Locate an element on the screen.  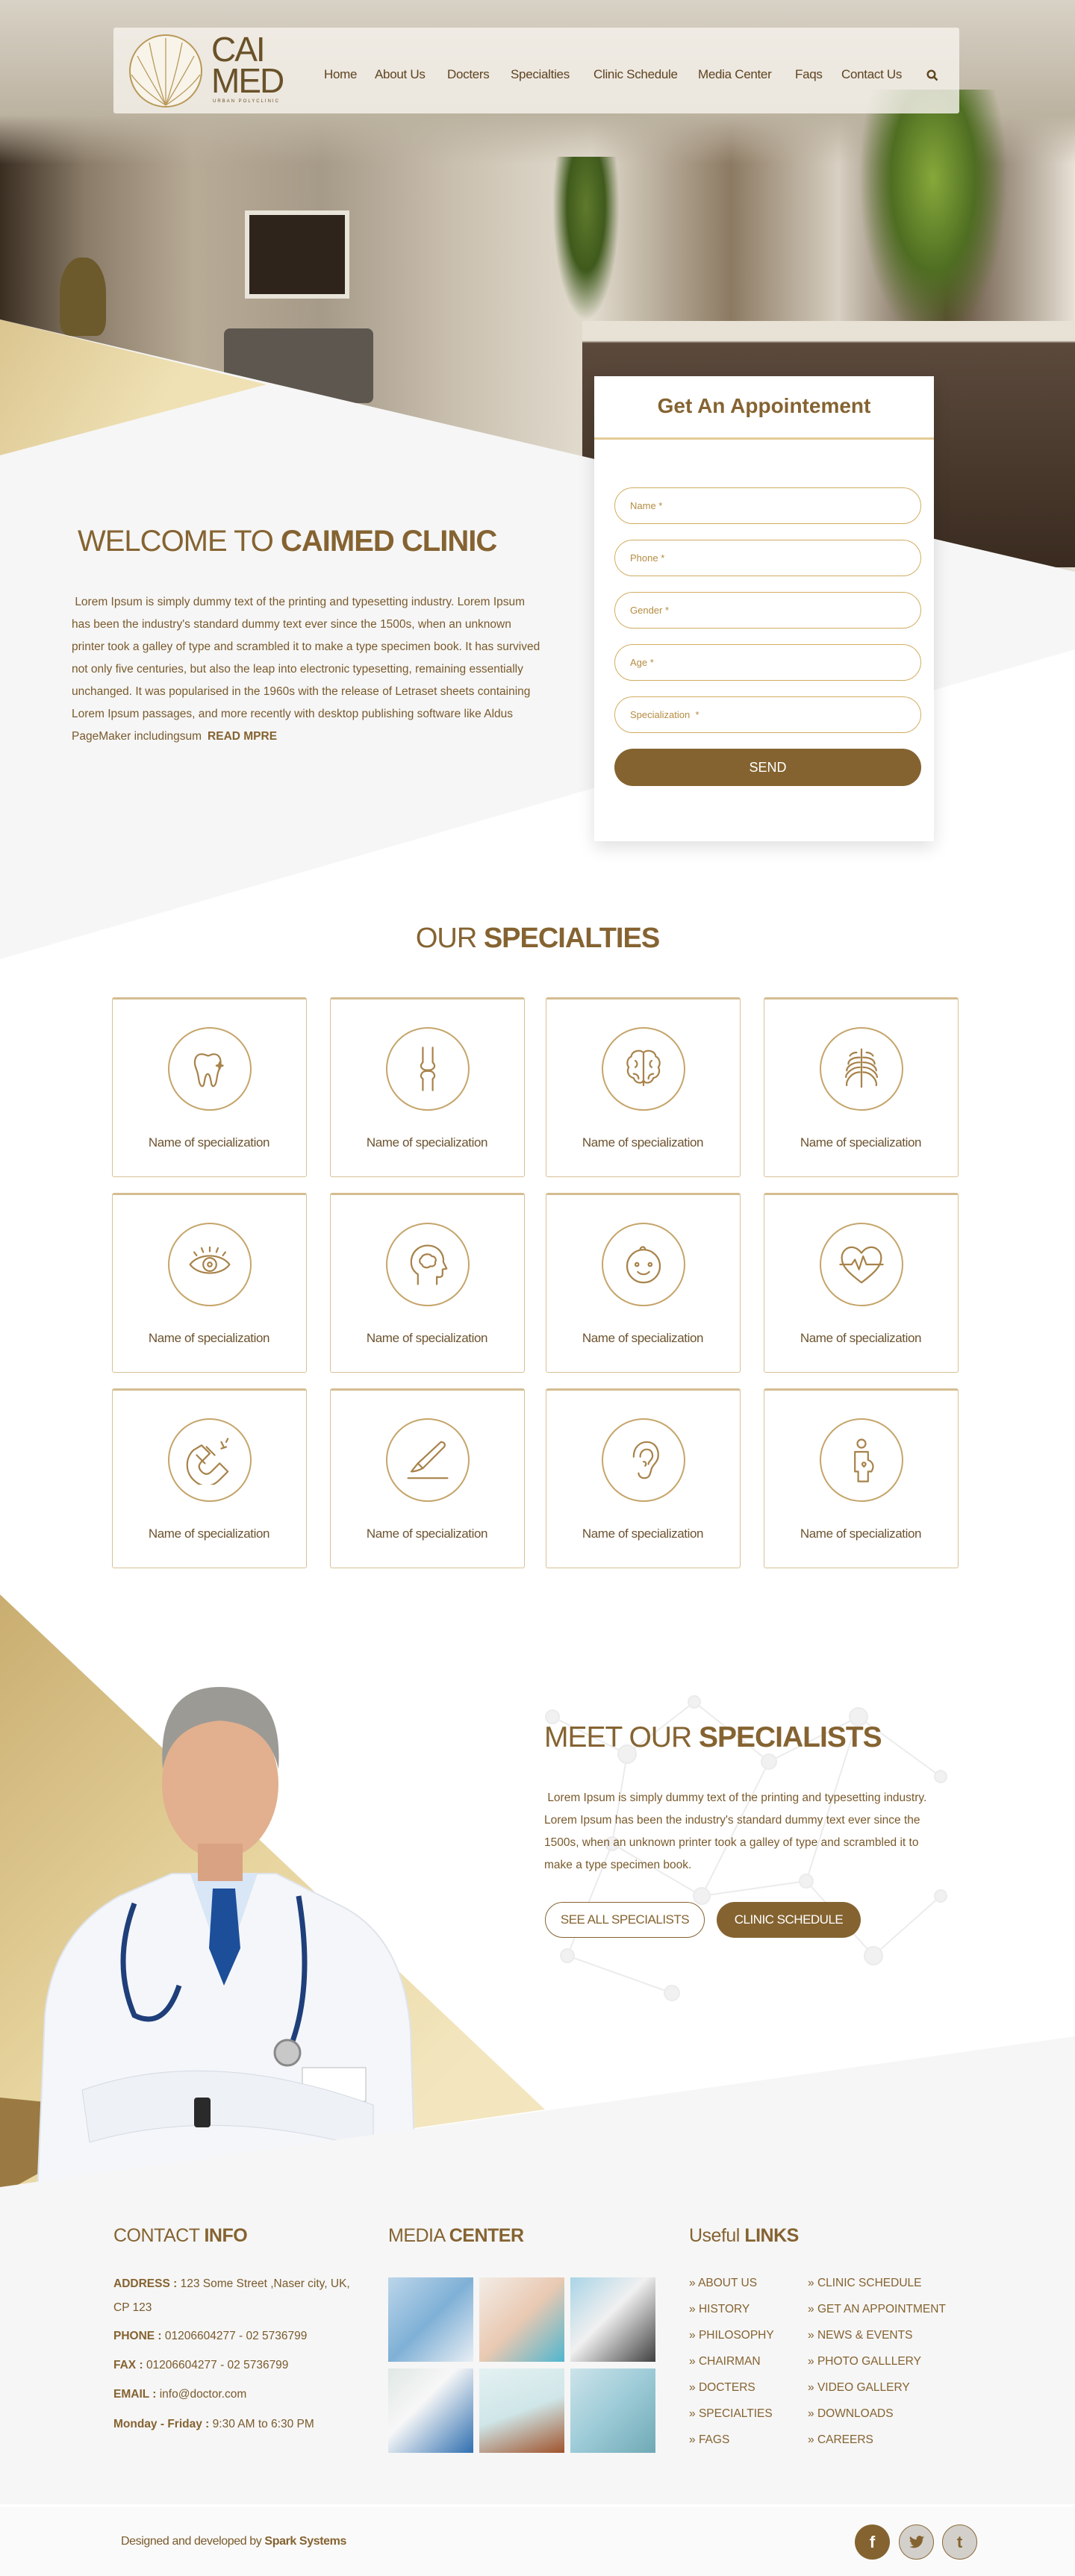
appointment-divider is located at coordinates (764, 438).